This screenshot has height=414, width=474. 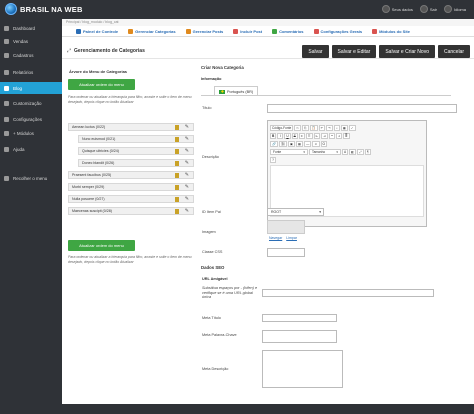 I want to click on align-center-icon: ≣, so click(x=346, y=135).